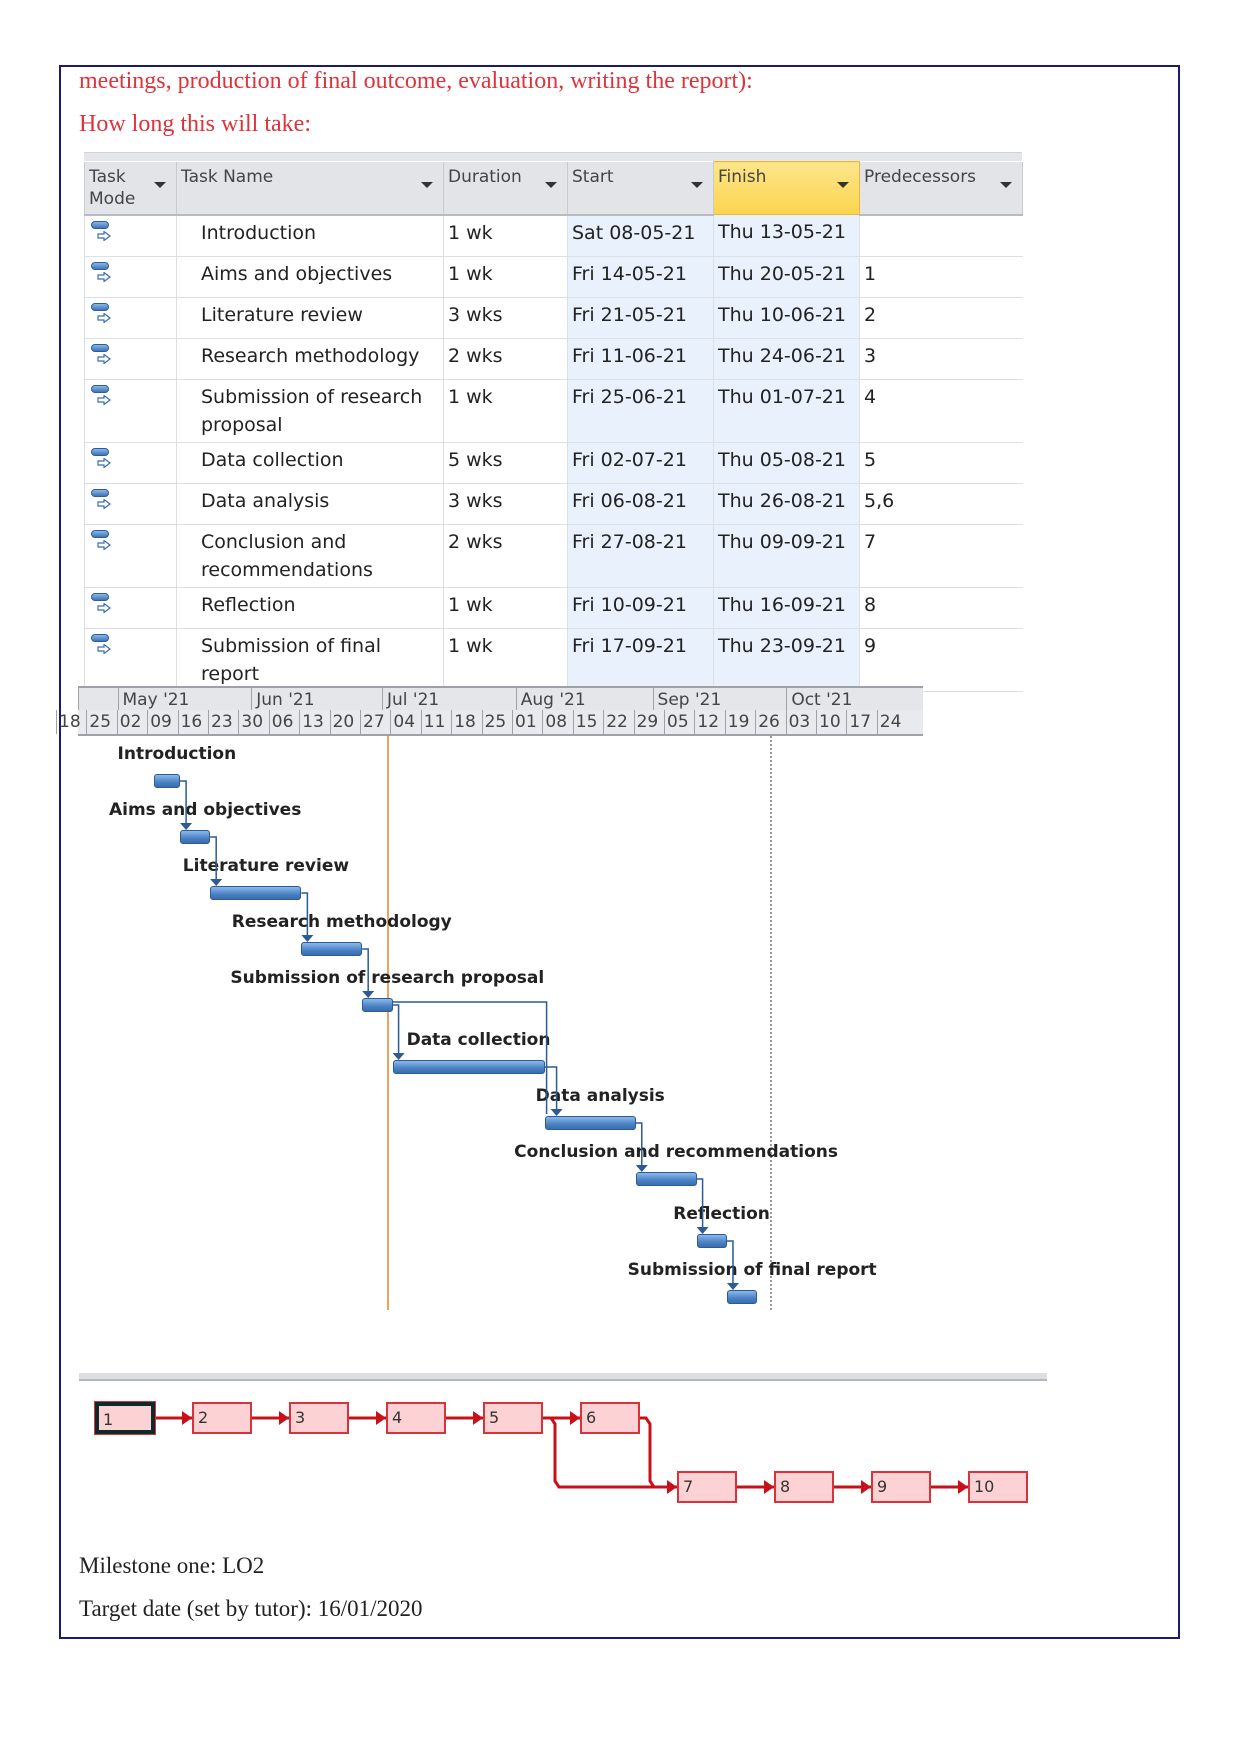  What do you see at coordinates (513, 1418) in the screenshot?
I see `network-node: 5` at bounding box center [513, 1418].